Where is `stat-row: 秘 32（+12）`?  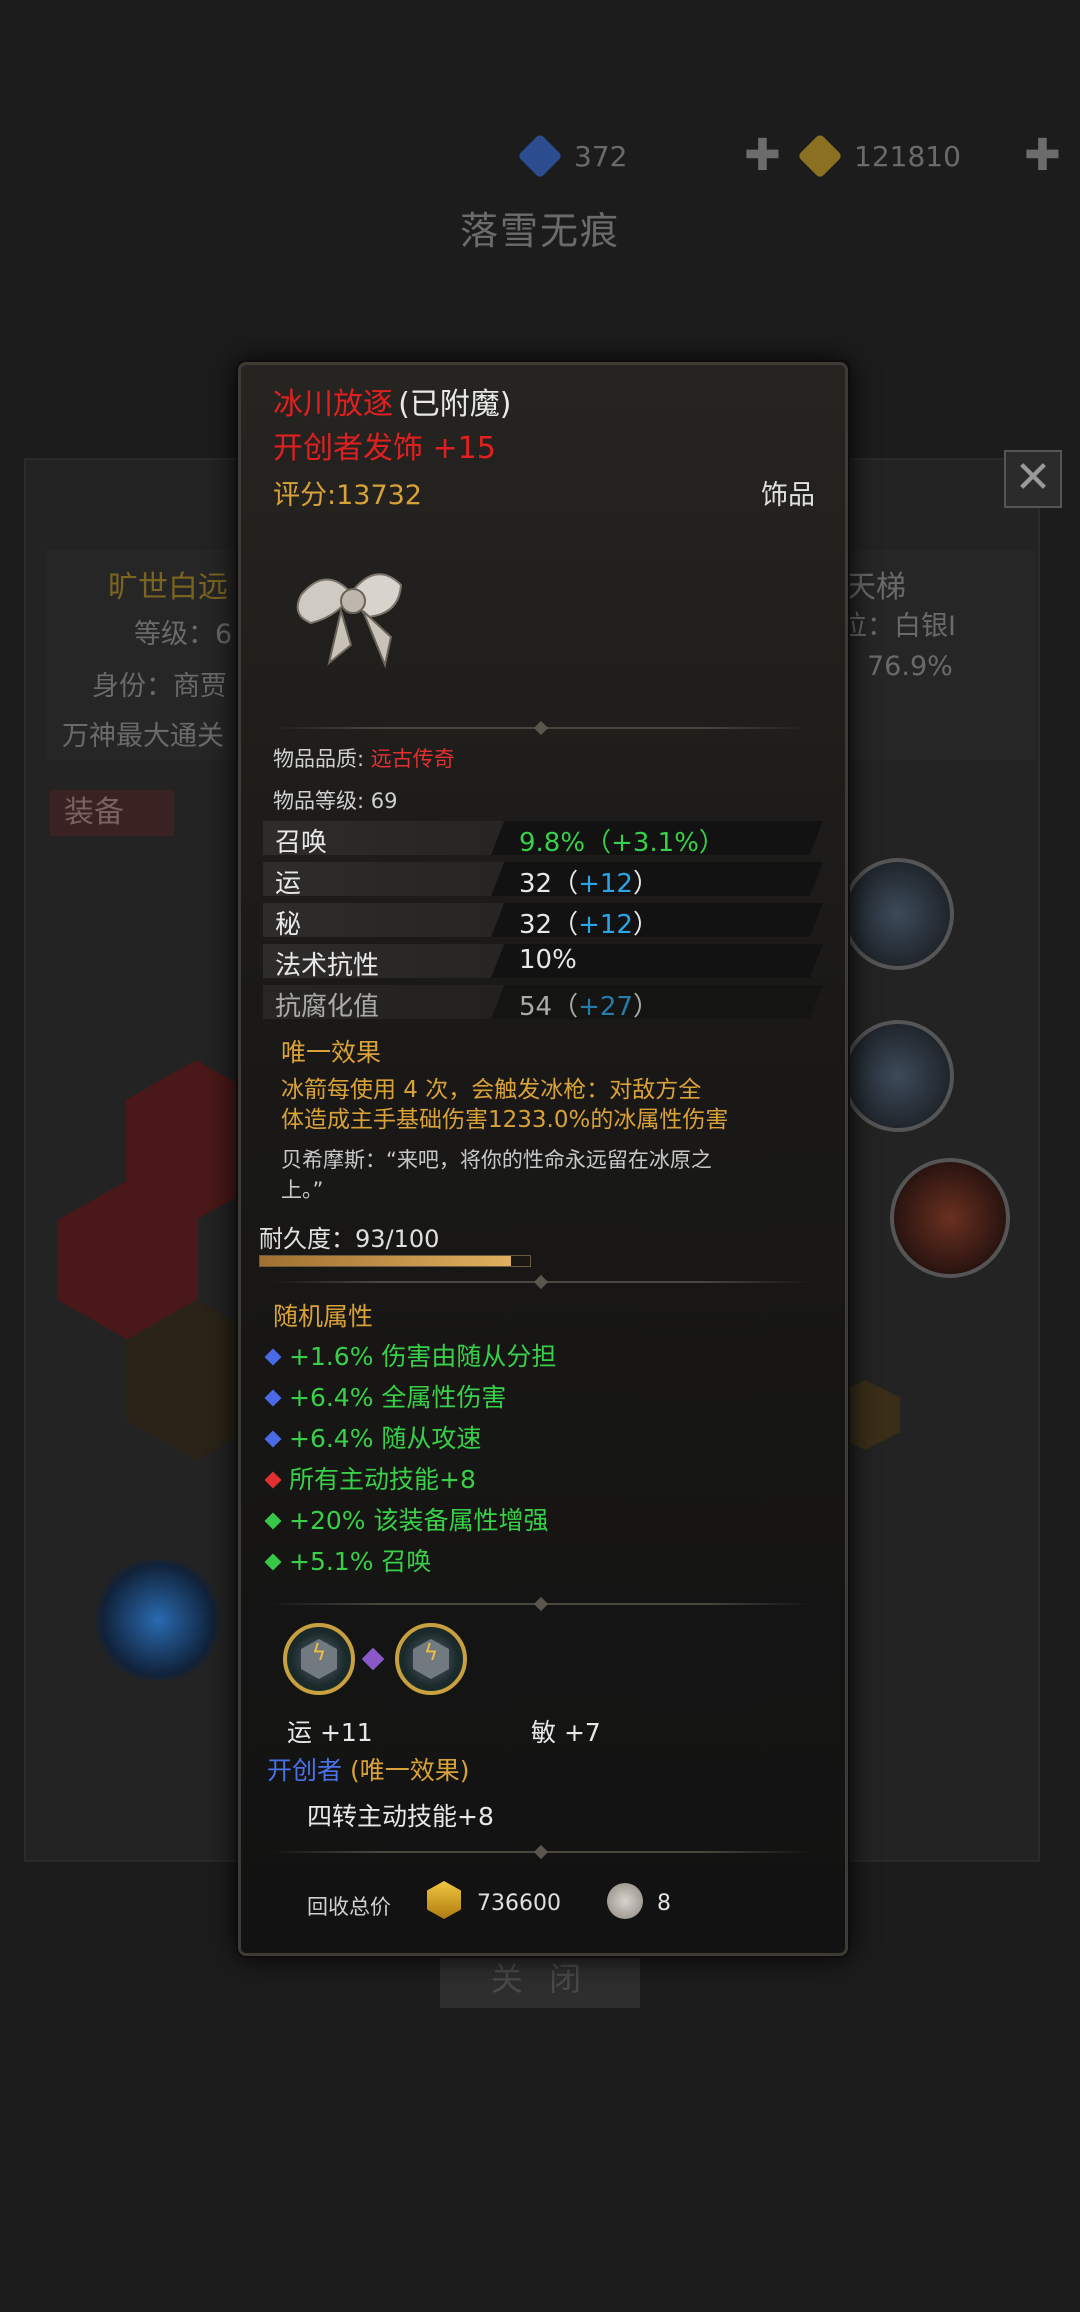 stat-row: 秘 32（+12） is located at coordinates (543, 921).